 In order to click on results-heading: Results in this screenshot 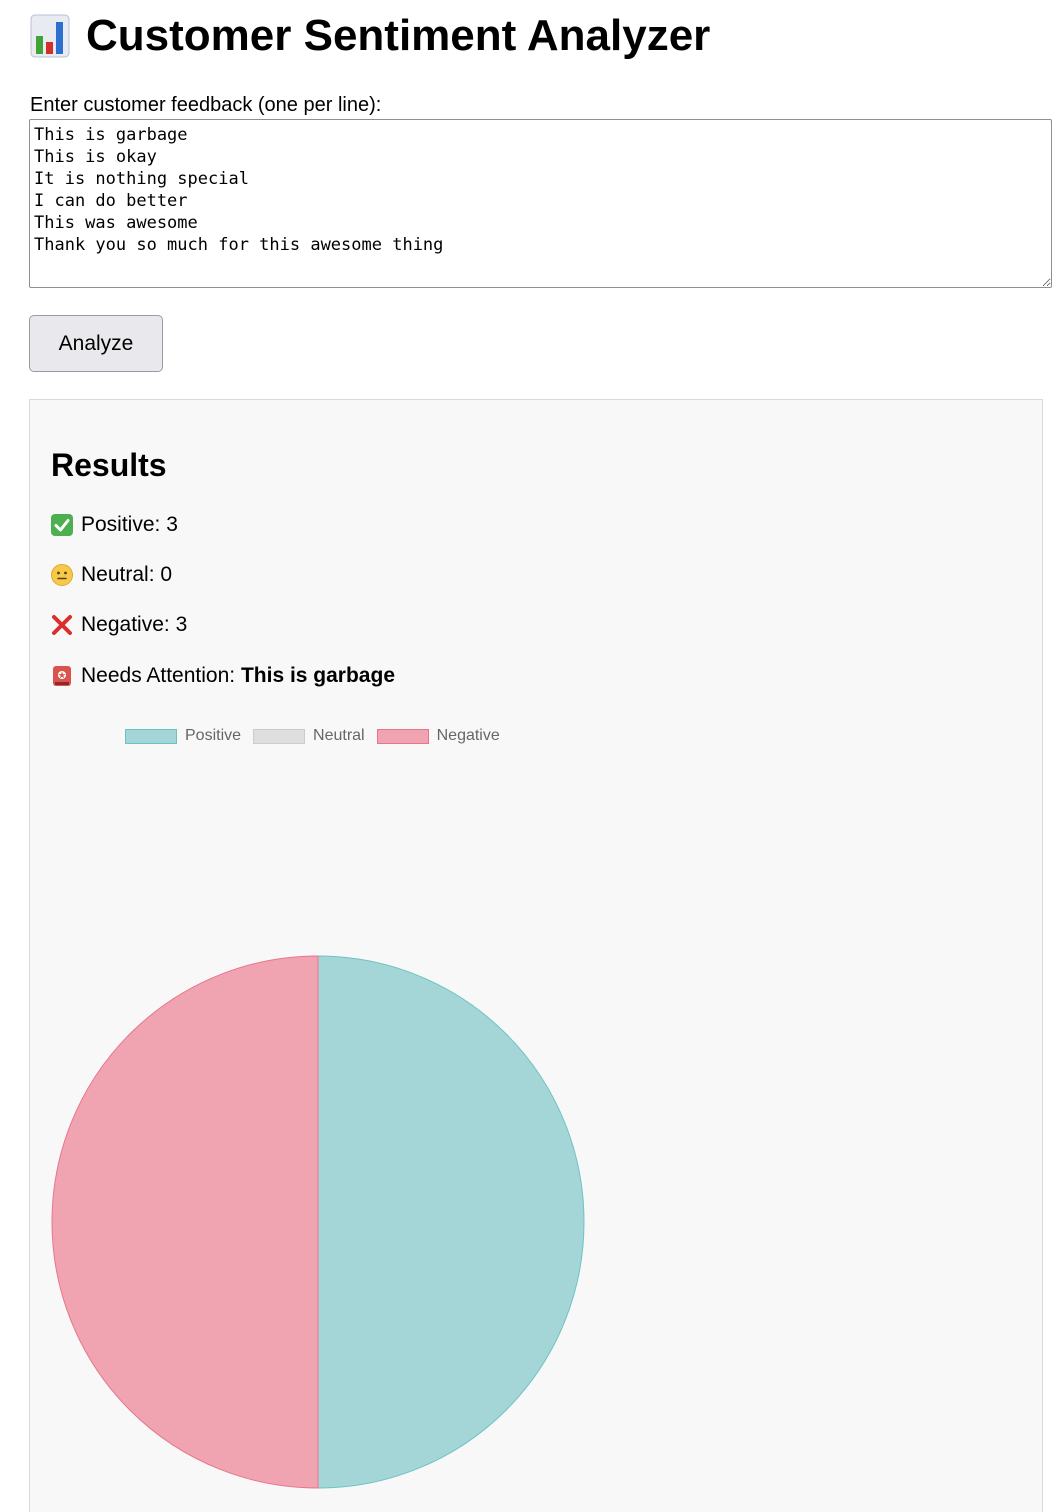, I will do `click(109, 465)`.